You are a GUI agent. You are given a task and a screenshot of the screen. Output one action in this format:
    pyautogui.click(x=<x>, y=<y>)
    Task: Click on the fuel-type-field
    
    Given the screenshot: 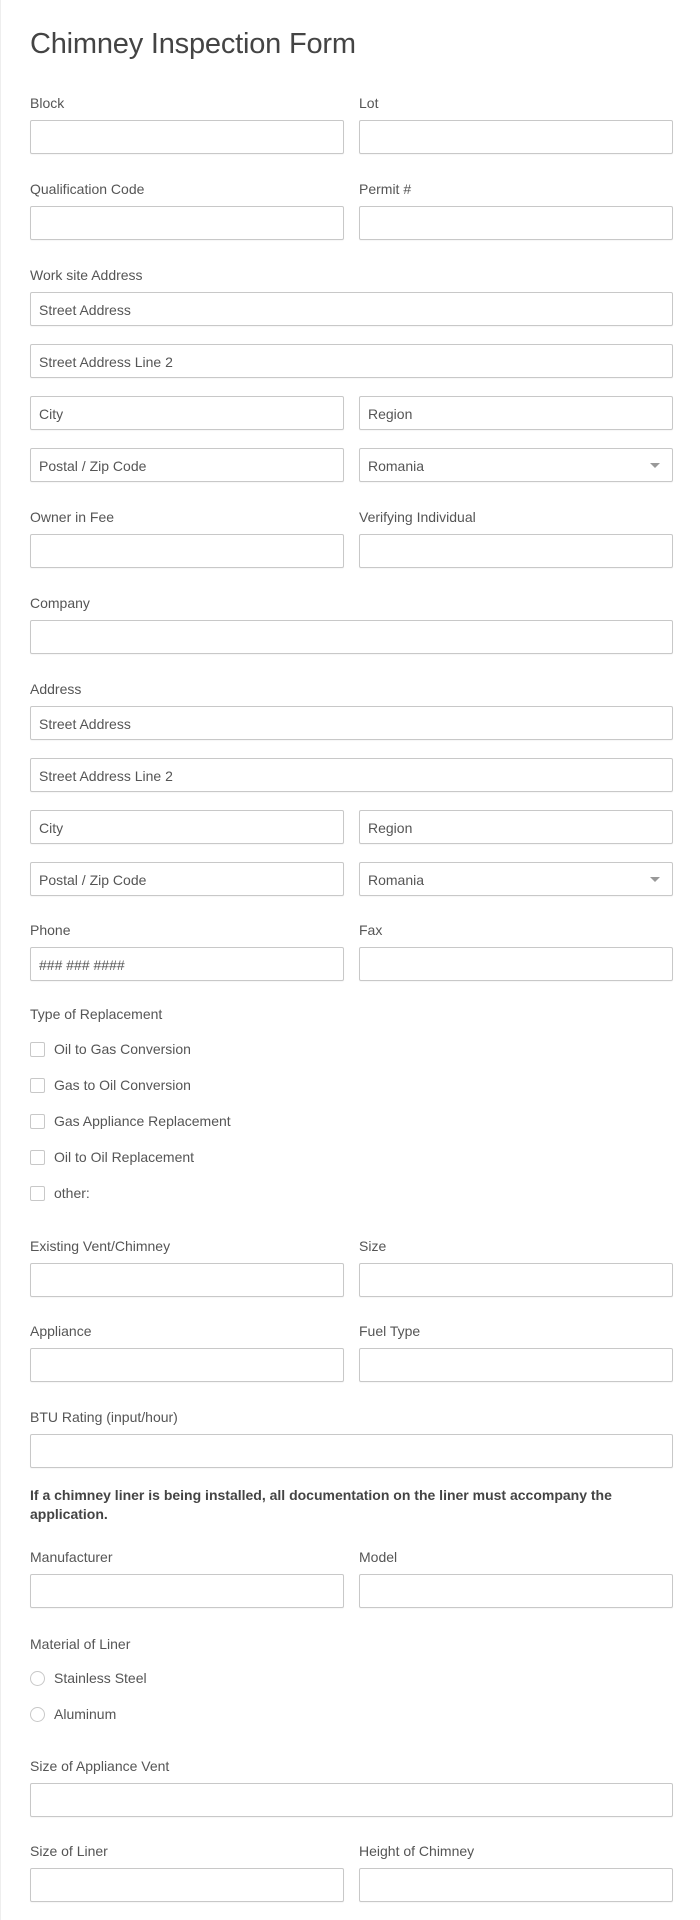 What is the action you would take?
    pyautogui.click(x=516, y=1365)
    